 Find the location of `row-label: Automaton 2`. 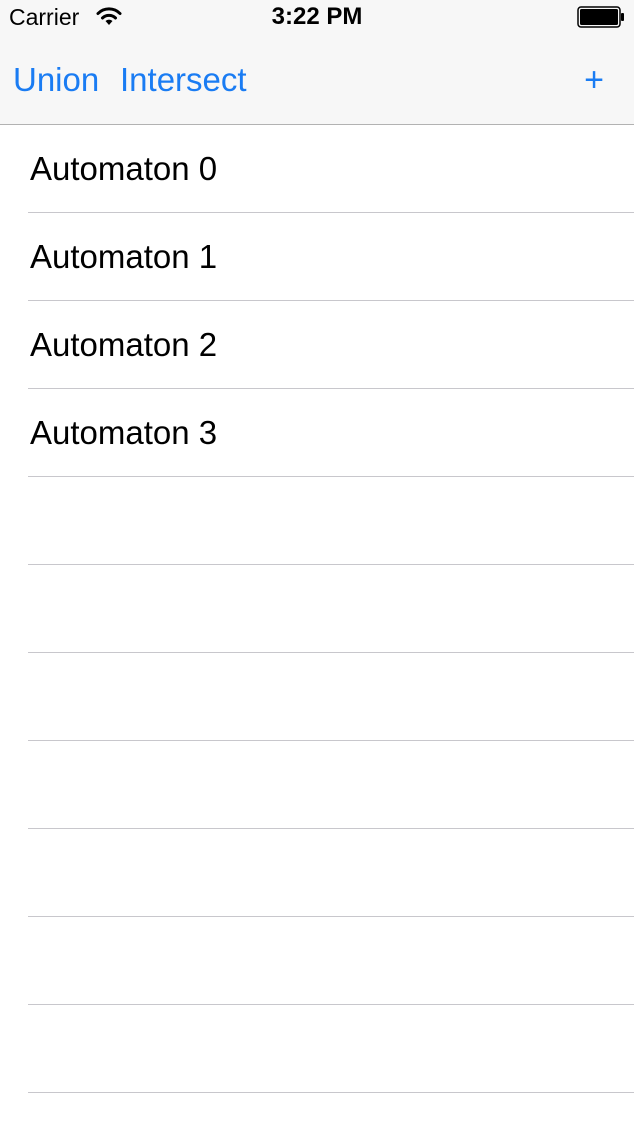

row-label: Automaton 2 is located at coordinates (124, 344).